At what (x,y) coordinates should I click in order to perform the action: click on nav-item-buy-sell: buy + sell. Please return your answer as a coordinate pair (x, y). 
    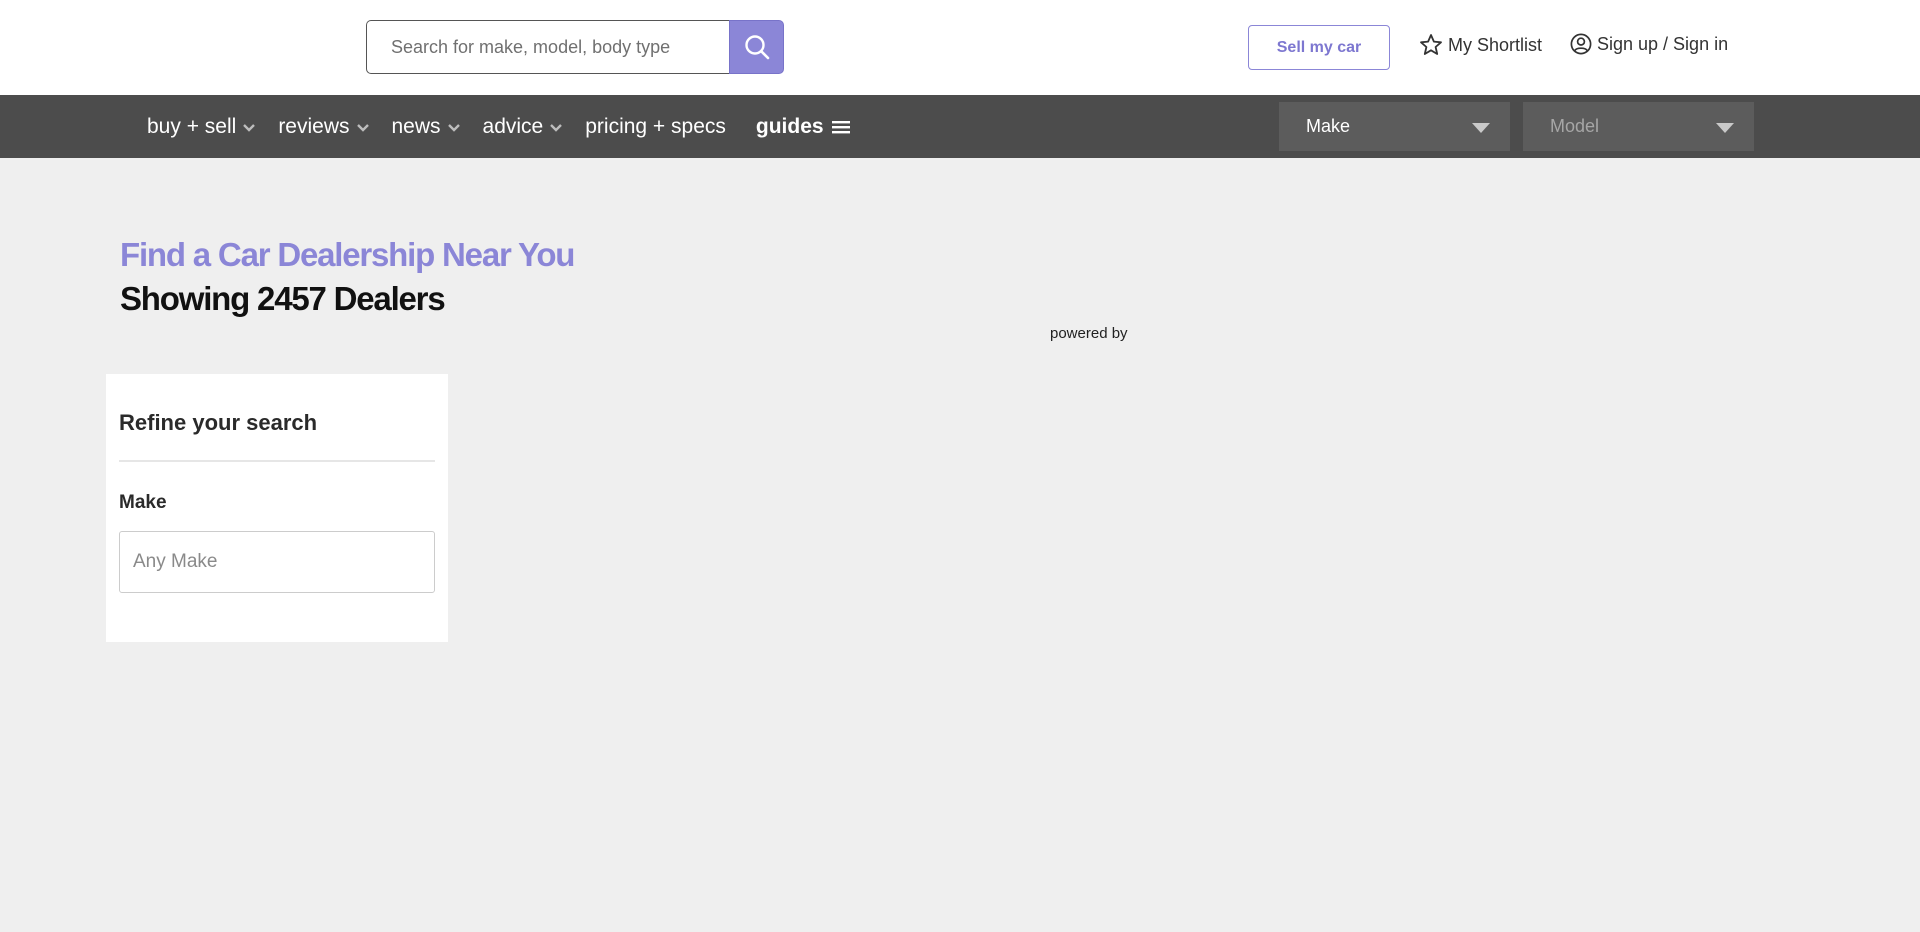
    Looking at the image, I should click on (201, 127).